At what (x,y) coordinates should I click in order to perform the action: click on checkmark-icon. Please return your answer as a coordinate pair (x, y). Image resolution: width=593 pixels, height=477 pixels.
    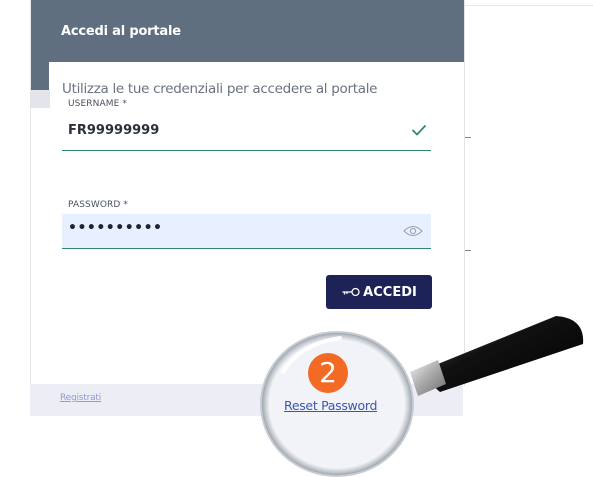
    Looking at the image, I should click on (419, 130).